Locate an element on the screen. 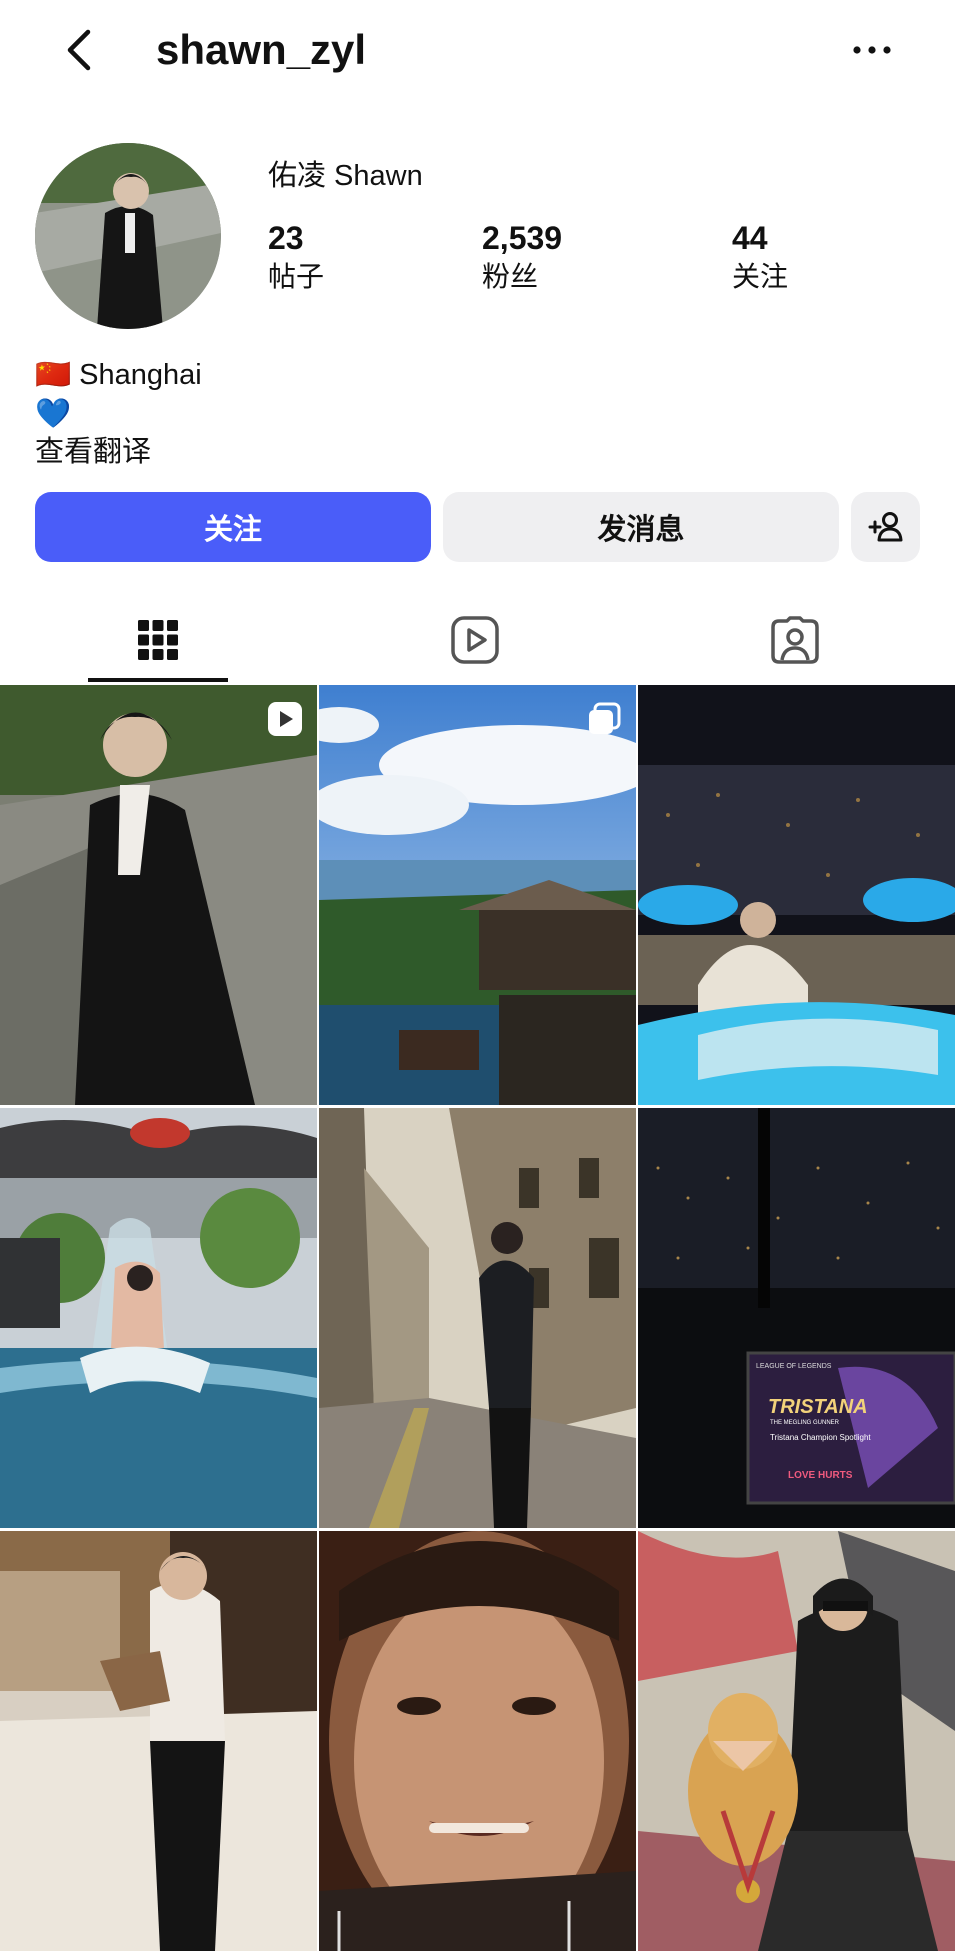 The image size is (955, 1951). stat-value: 2,539 is located at coordinates (522, 238).